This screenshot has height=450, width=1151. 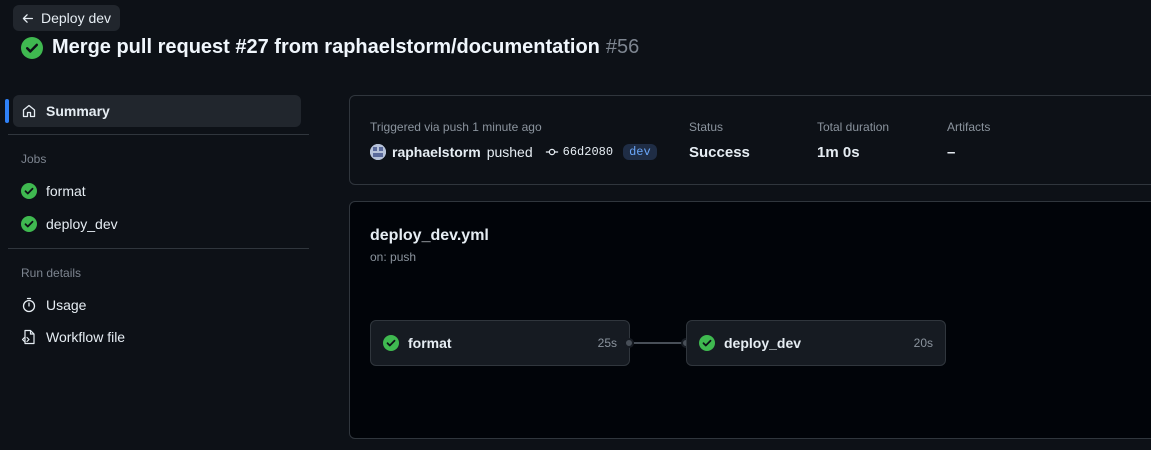 What do you see at coordinates (622, 47) in the screenshot?
I see `run-number: #56` at bounding box center [622, 47].